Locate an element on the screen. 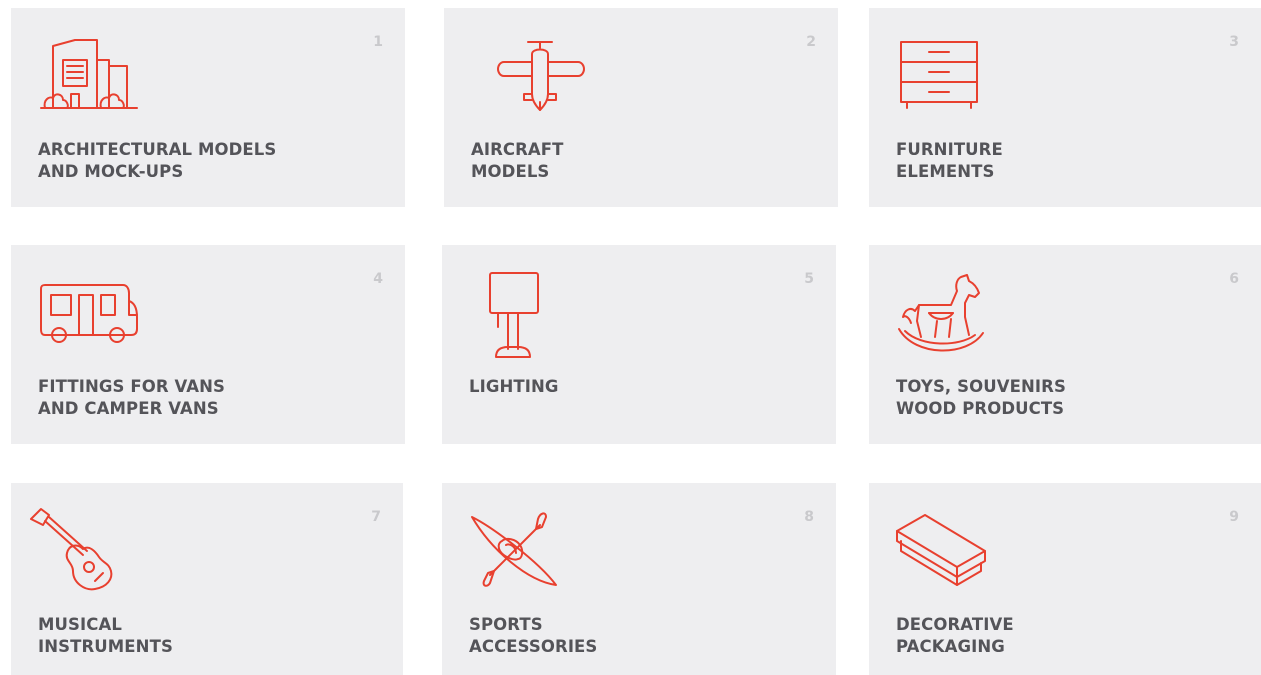  dresser-icon is located at coordinates (950, 76).